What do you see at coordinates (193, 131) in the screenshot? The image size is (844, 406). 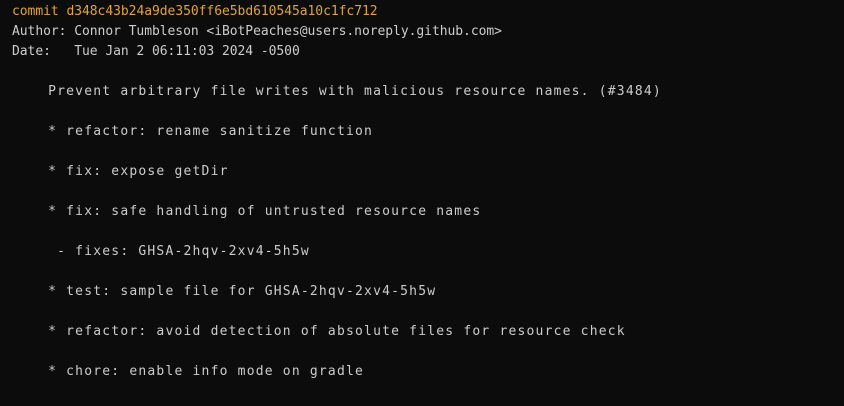 I see `message-line: * refactor: rename sanitize function` at bounding box center [193, 131].